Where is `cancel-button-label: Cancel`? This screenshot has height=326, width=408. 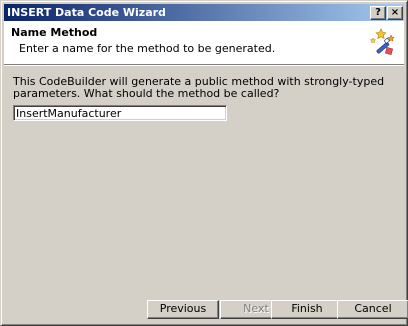 cancel-button-label: Cancel is located at coordinates (373, 308).